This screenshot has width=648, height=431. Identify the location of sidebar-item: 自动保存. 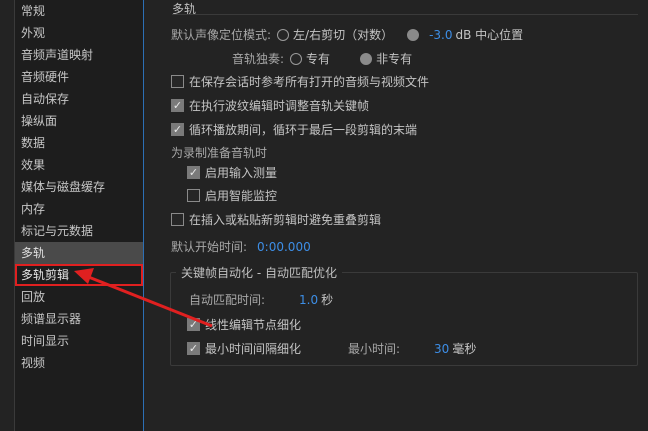
(79, 99).